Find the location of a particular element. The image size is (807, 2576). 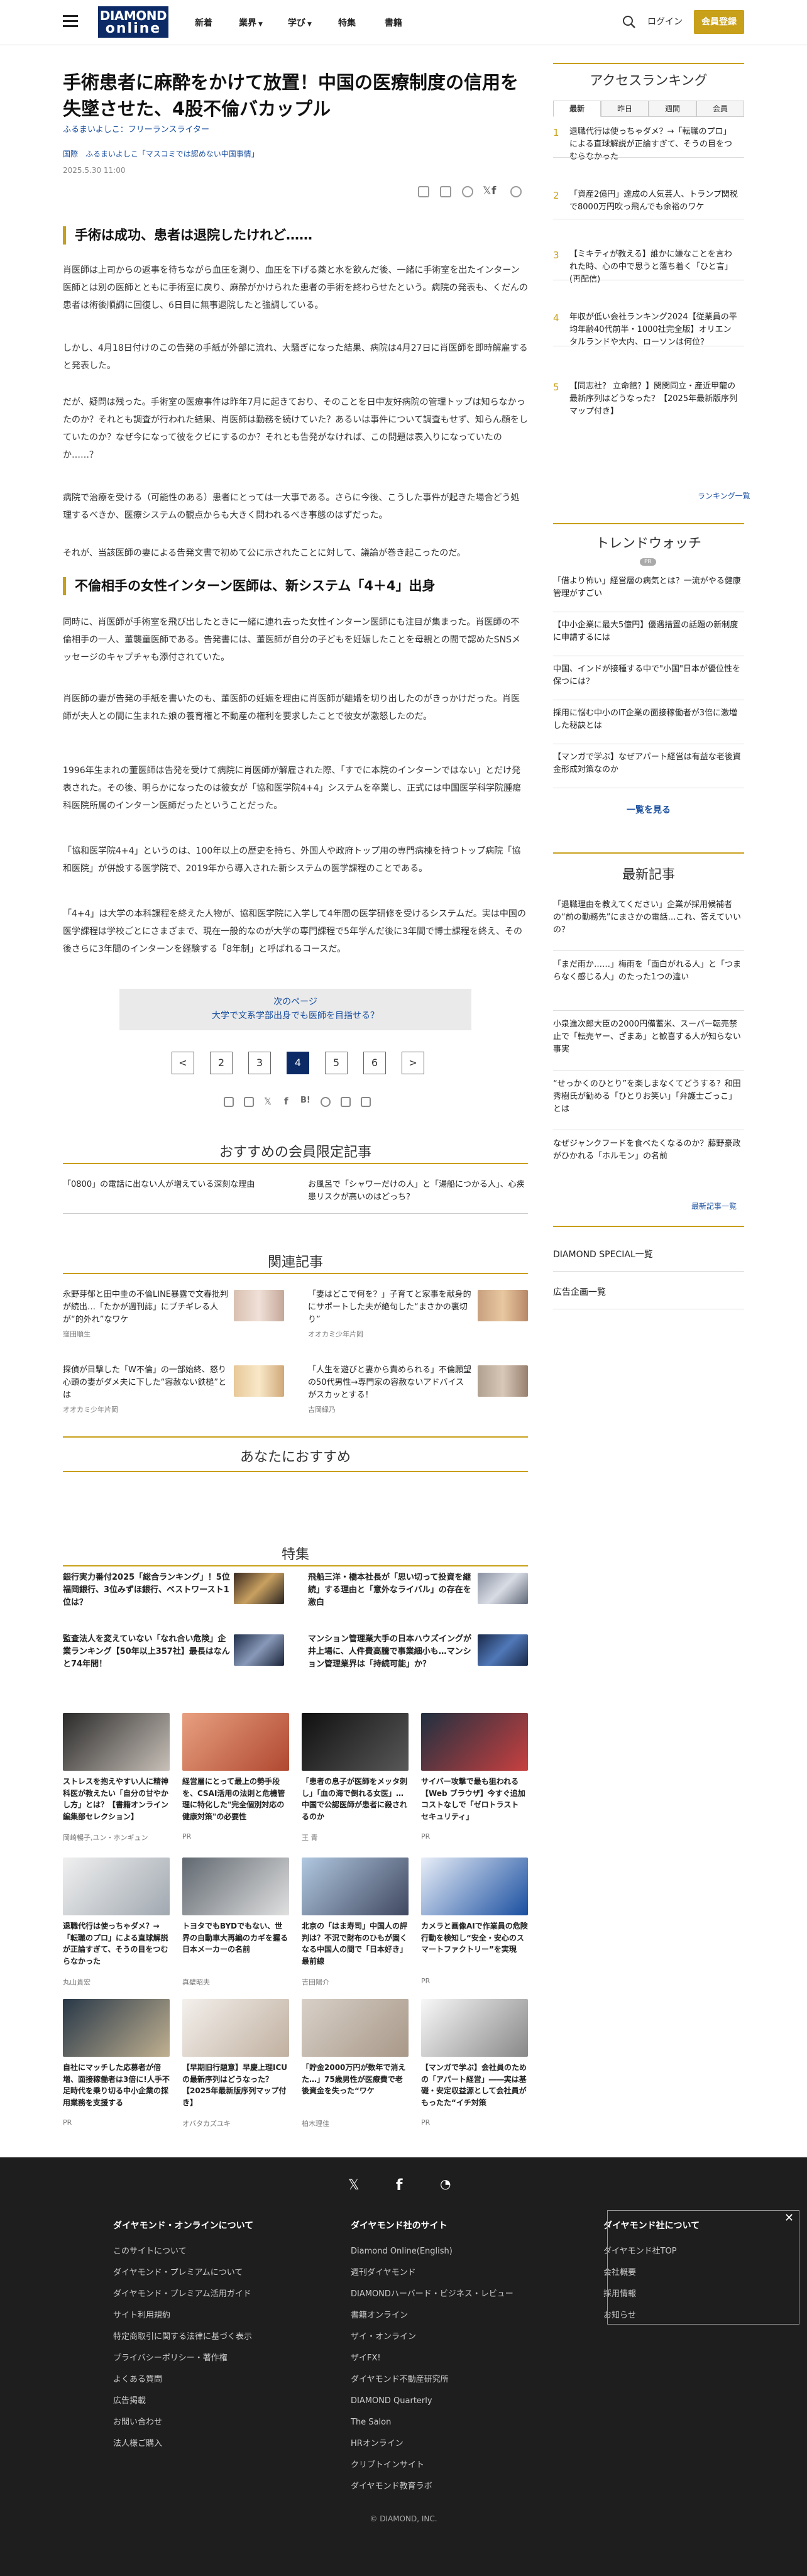

ranking-tab-weekly: 週間 is located at coordinates (672, 109).